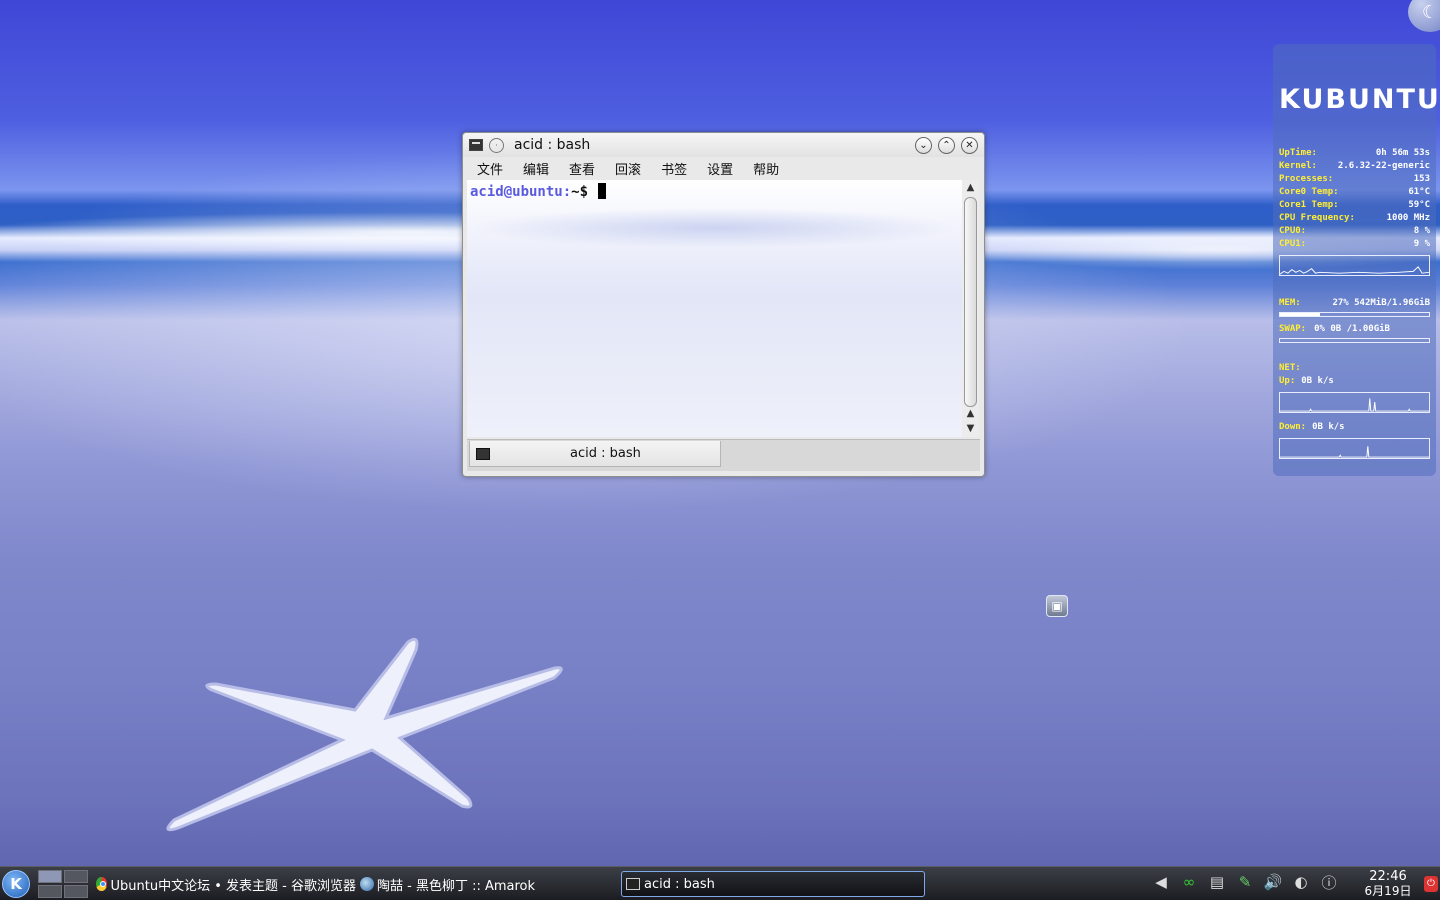 The height and width of the screenshot is (900, 1440). What do you see at coordinates (1354, 265) in the screenshot?
I see `cpu-graph` at bounding box center [1354, 265].